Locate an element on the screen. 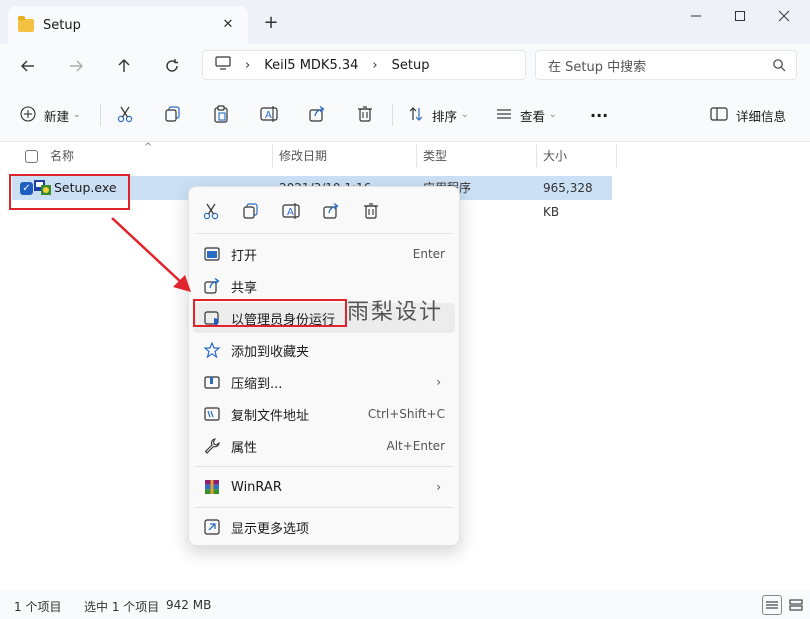 This screenshot has height=619, width=810. highlight-box-admin is located at coordinates (270, 313).